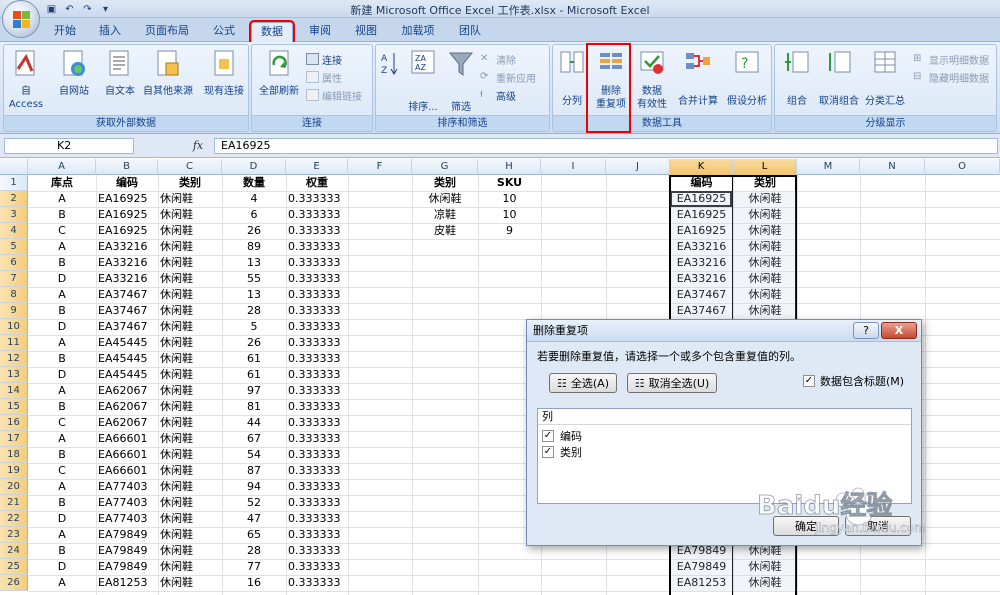  I want to click on row-header-2: 2, so click(14, 199).